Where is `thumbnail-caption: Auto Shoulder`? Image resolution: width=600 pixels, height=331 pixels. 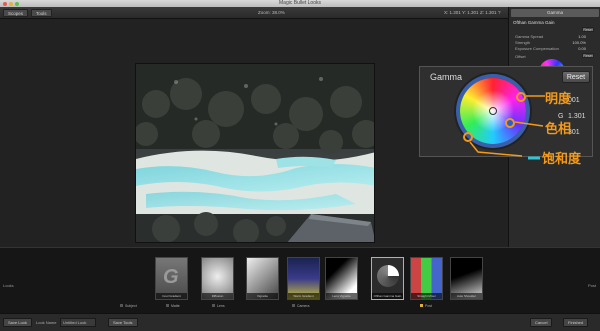
thumbnail-caption: Auto Shoulder is located at coordinates (466, 296).